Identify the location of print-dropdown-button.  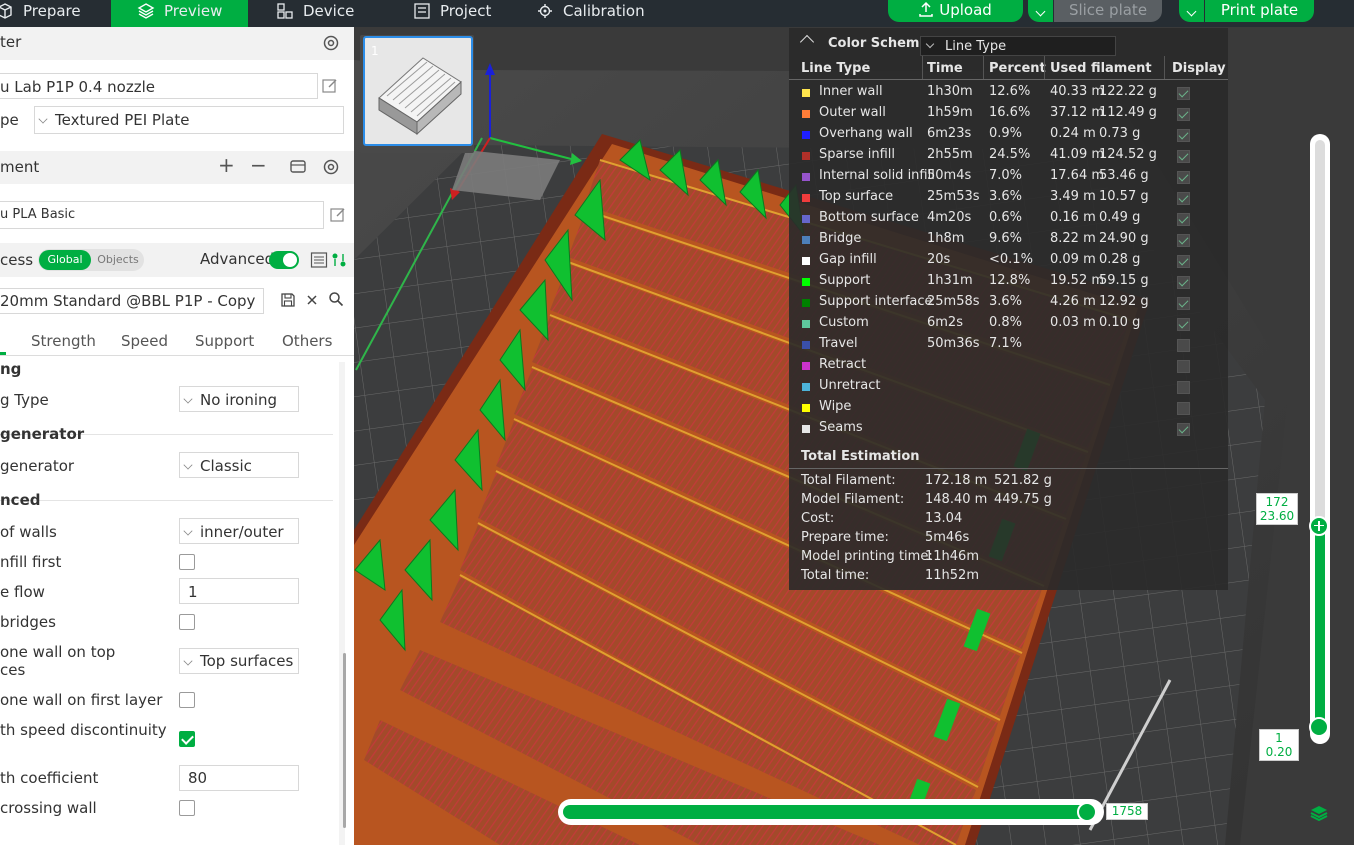
(1191, 11).